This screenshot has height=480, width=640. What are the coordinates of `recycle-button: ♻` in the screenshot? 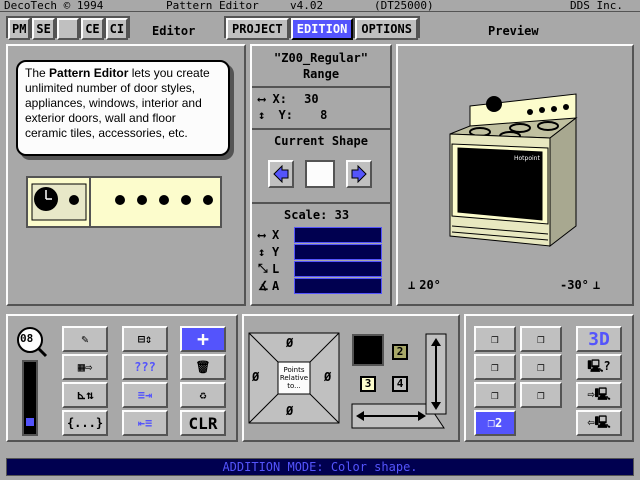 It's located at (203, 395).